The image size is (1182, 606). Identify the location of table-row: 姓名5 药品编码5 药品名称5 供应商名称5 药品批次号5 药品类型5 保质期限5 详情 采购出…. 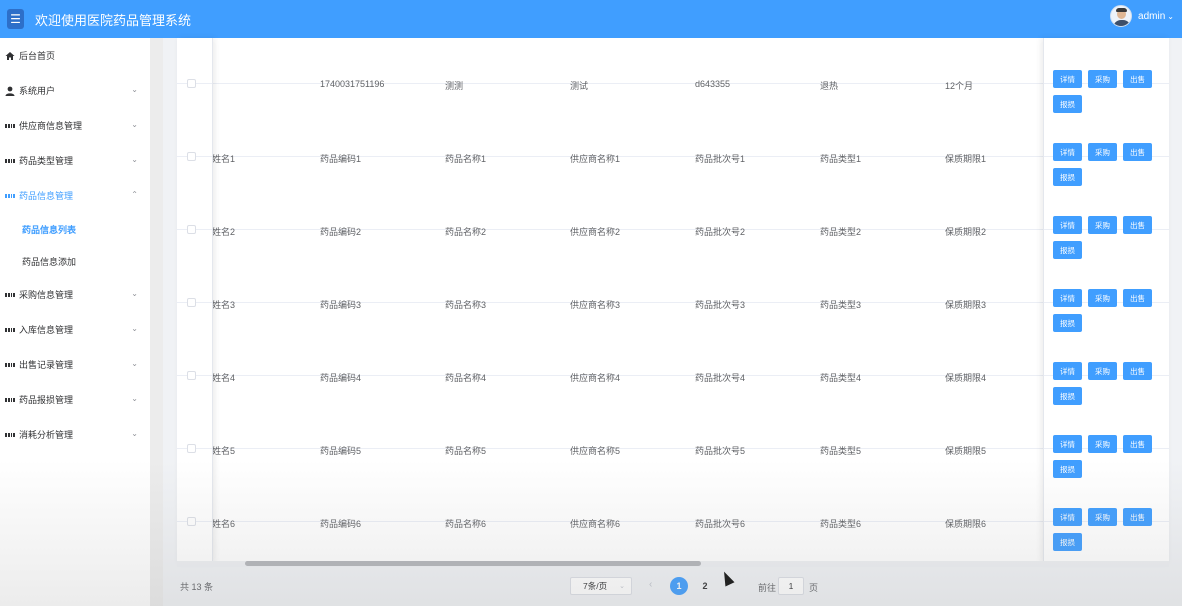
(673, 427).